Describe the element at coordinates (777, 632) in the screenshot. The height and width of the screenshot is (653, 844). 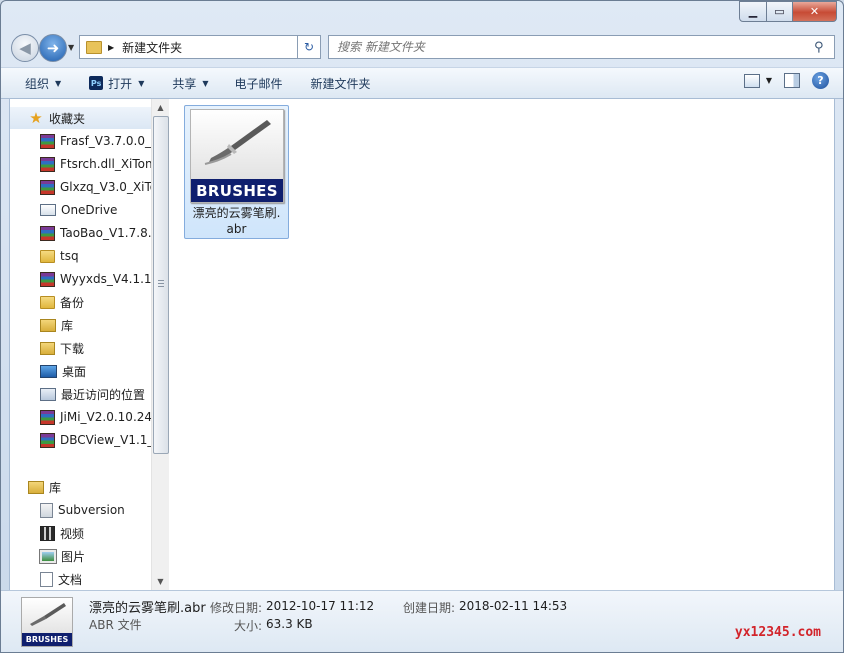
I see `watermark-text: yx12345.com` at that location.